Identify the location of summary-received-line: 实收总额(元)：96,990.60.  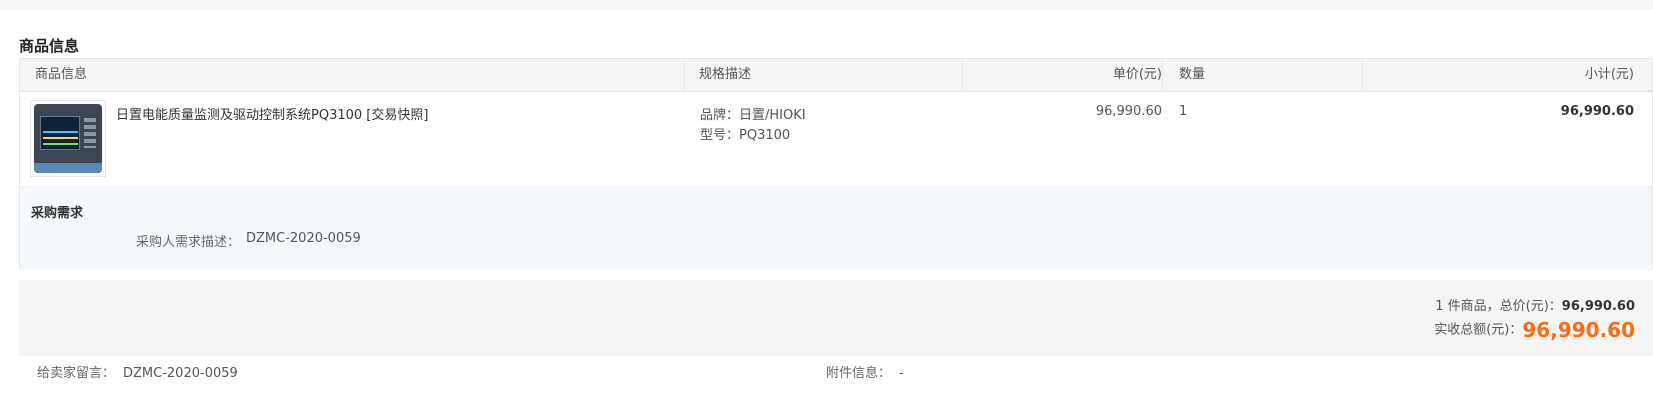
(1534, 330).